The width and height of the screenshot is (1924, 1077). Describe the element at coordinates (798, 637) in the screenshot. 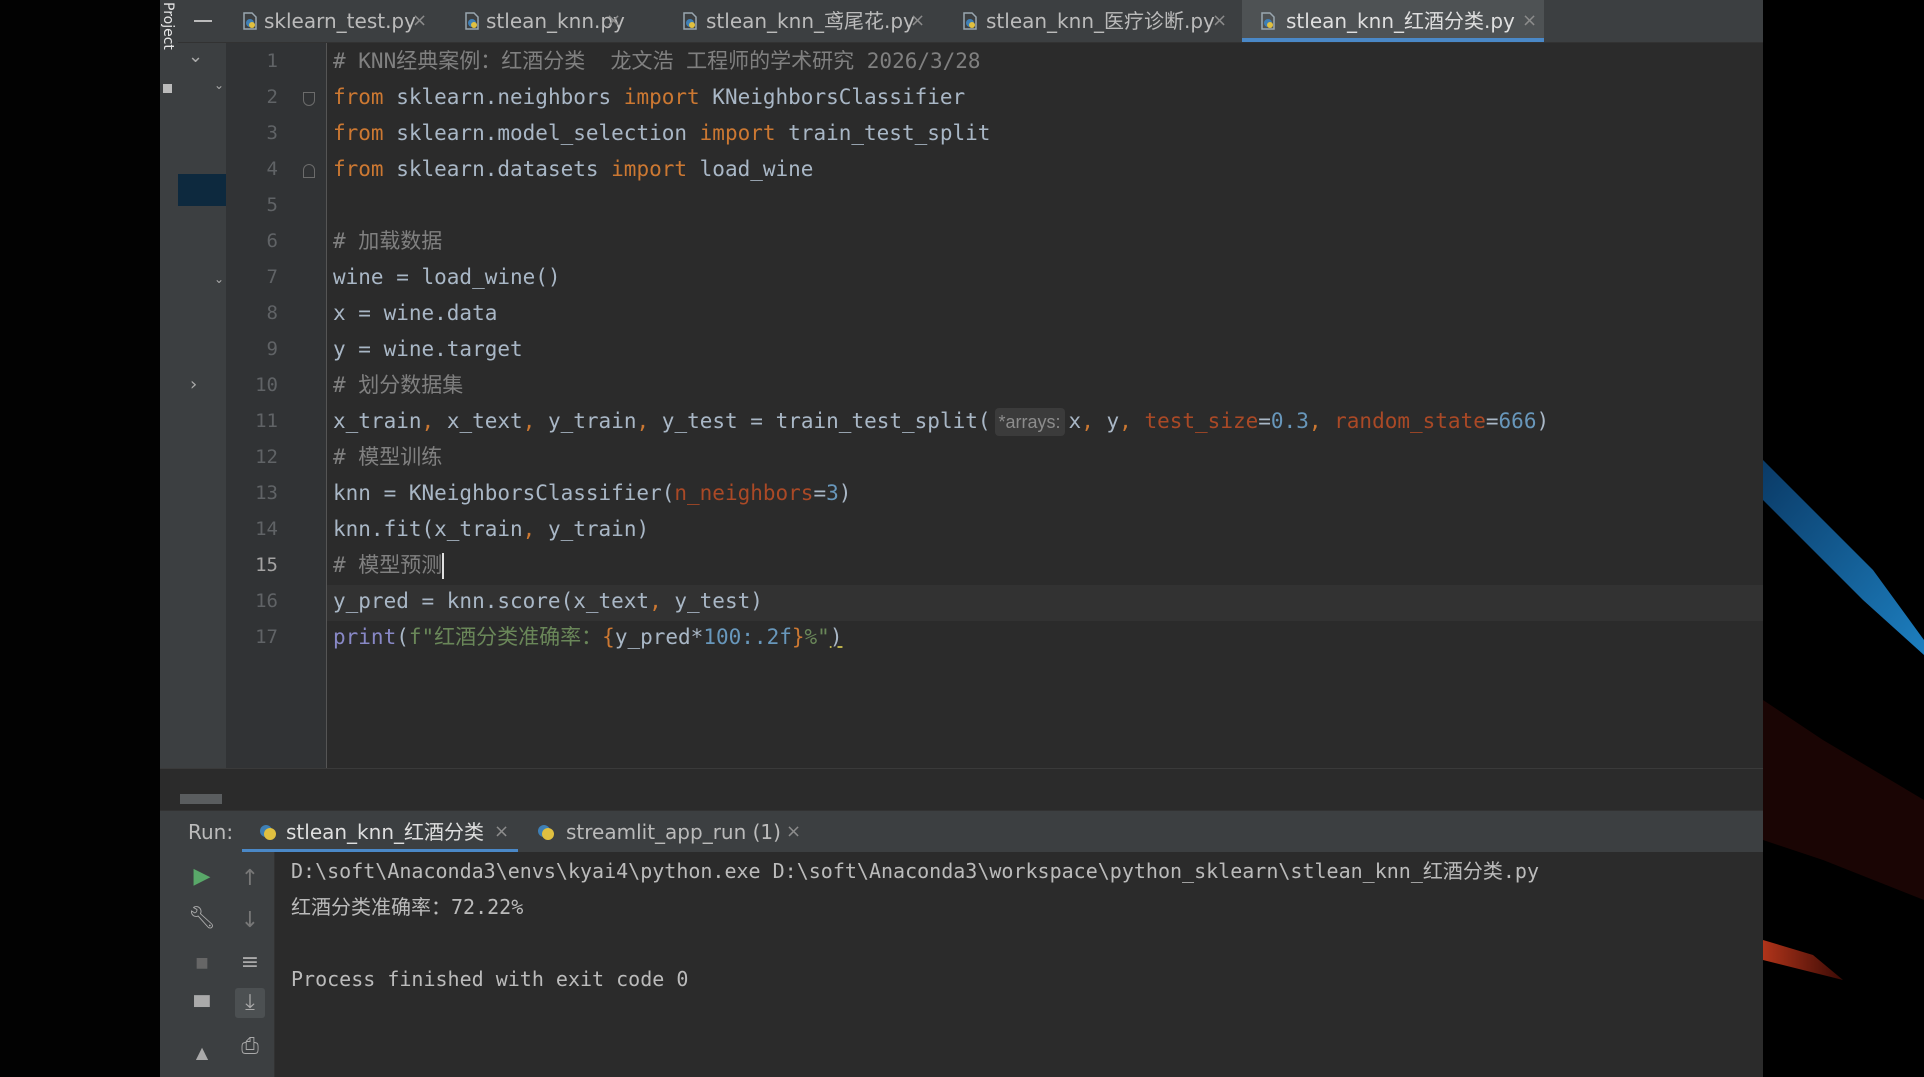

I see `code-token: }` at that location.